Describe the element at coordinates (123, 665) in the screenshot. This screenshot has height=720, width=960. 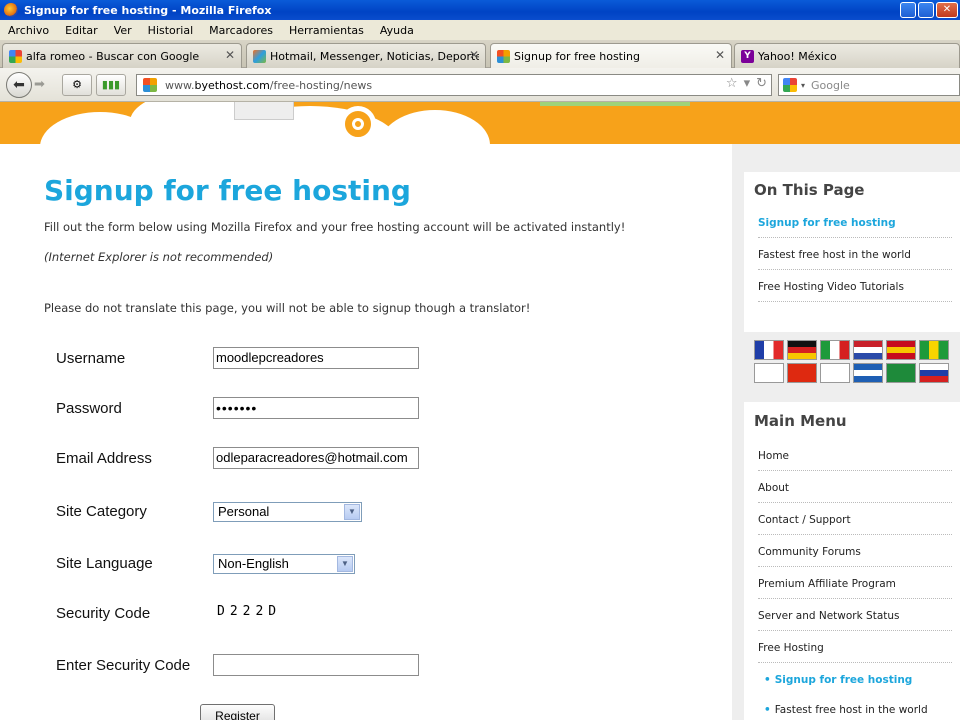
I see `enter-security-code-label: Enter Security Code` at that location.